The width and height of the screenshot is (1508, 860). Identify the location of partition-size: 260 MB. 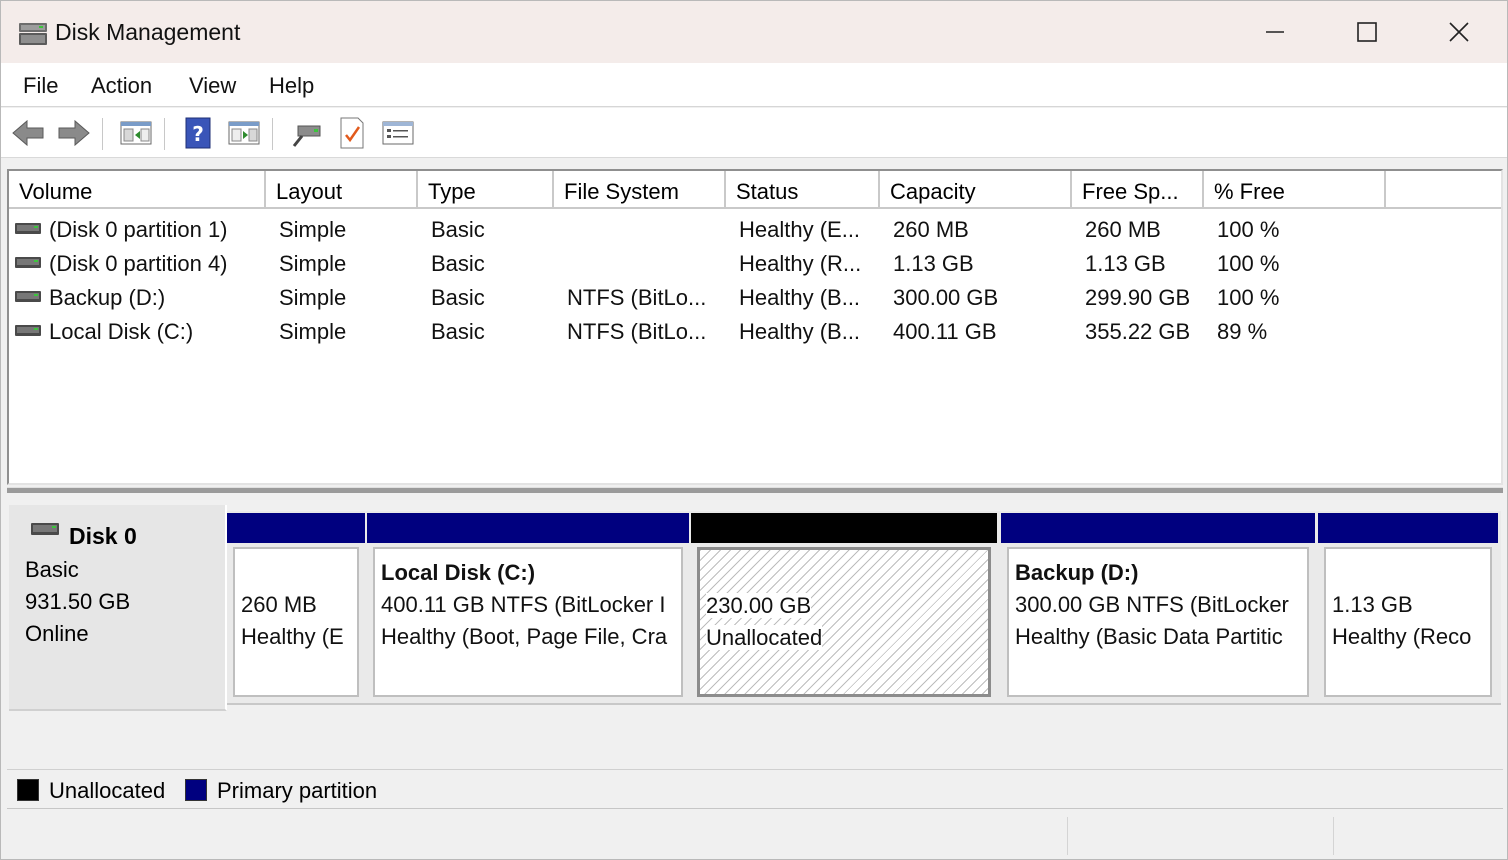
(279, 604).